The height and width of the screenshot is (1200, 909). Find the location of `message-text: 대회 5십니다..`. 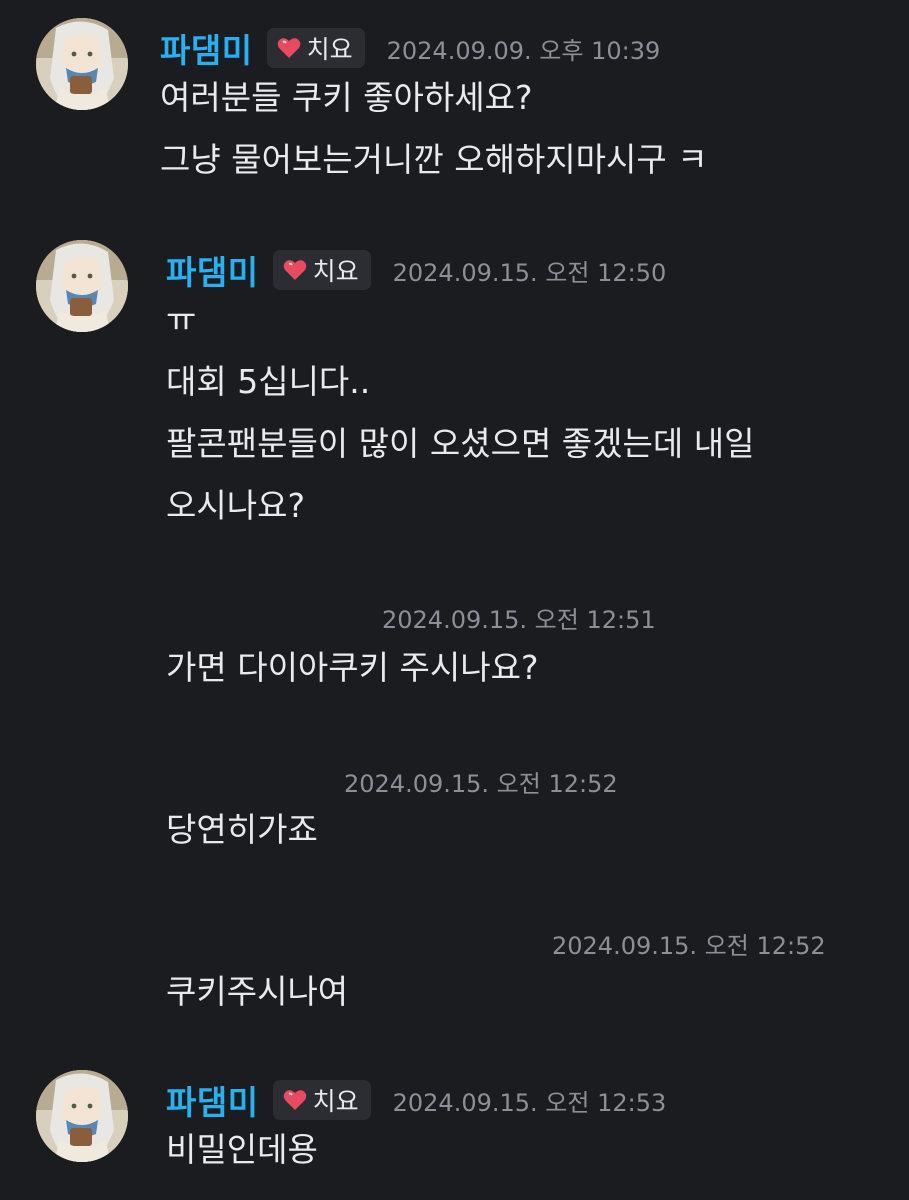

message-text: 대회 5십니다.. is located at coordinates (268, 381).